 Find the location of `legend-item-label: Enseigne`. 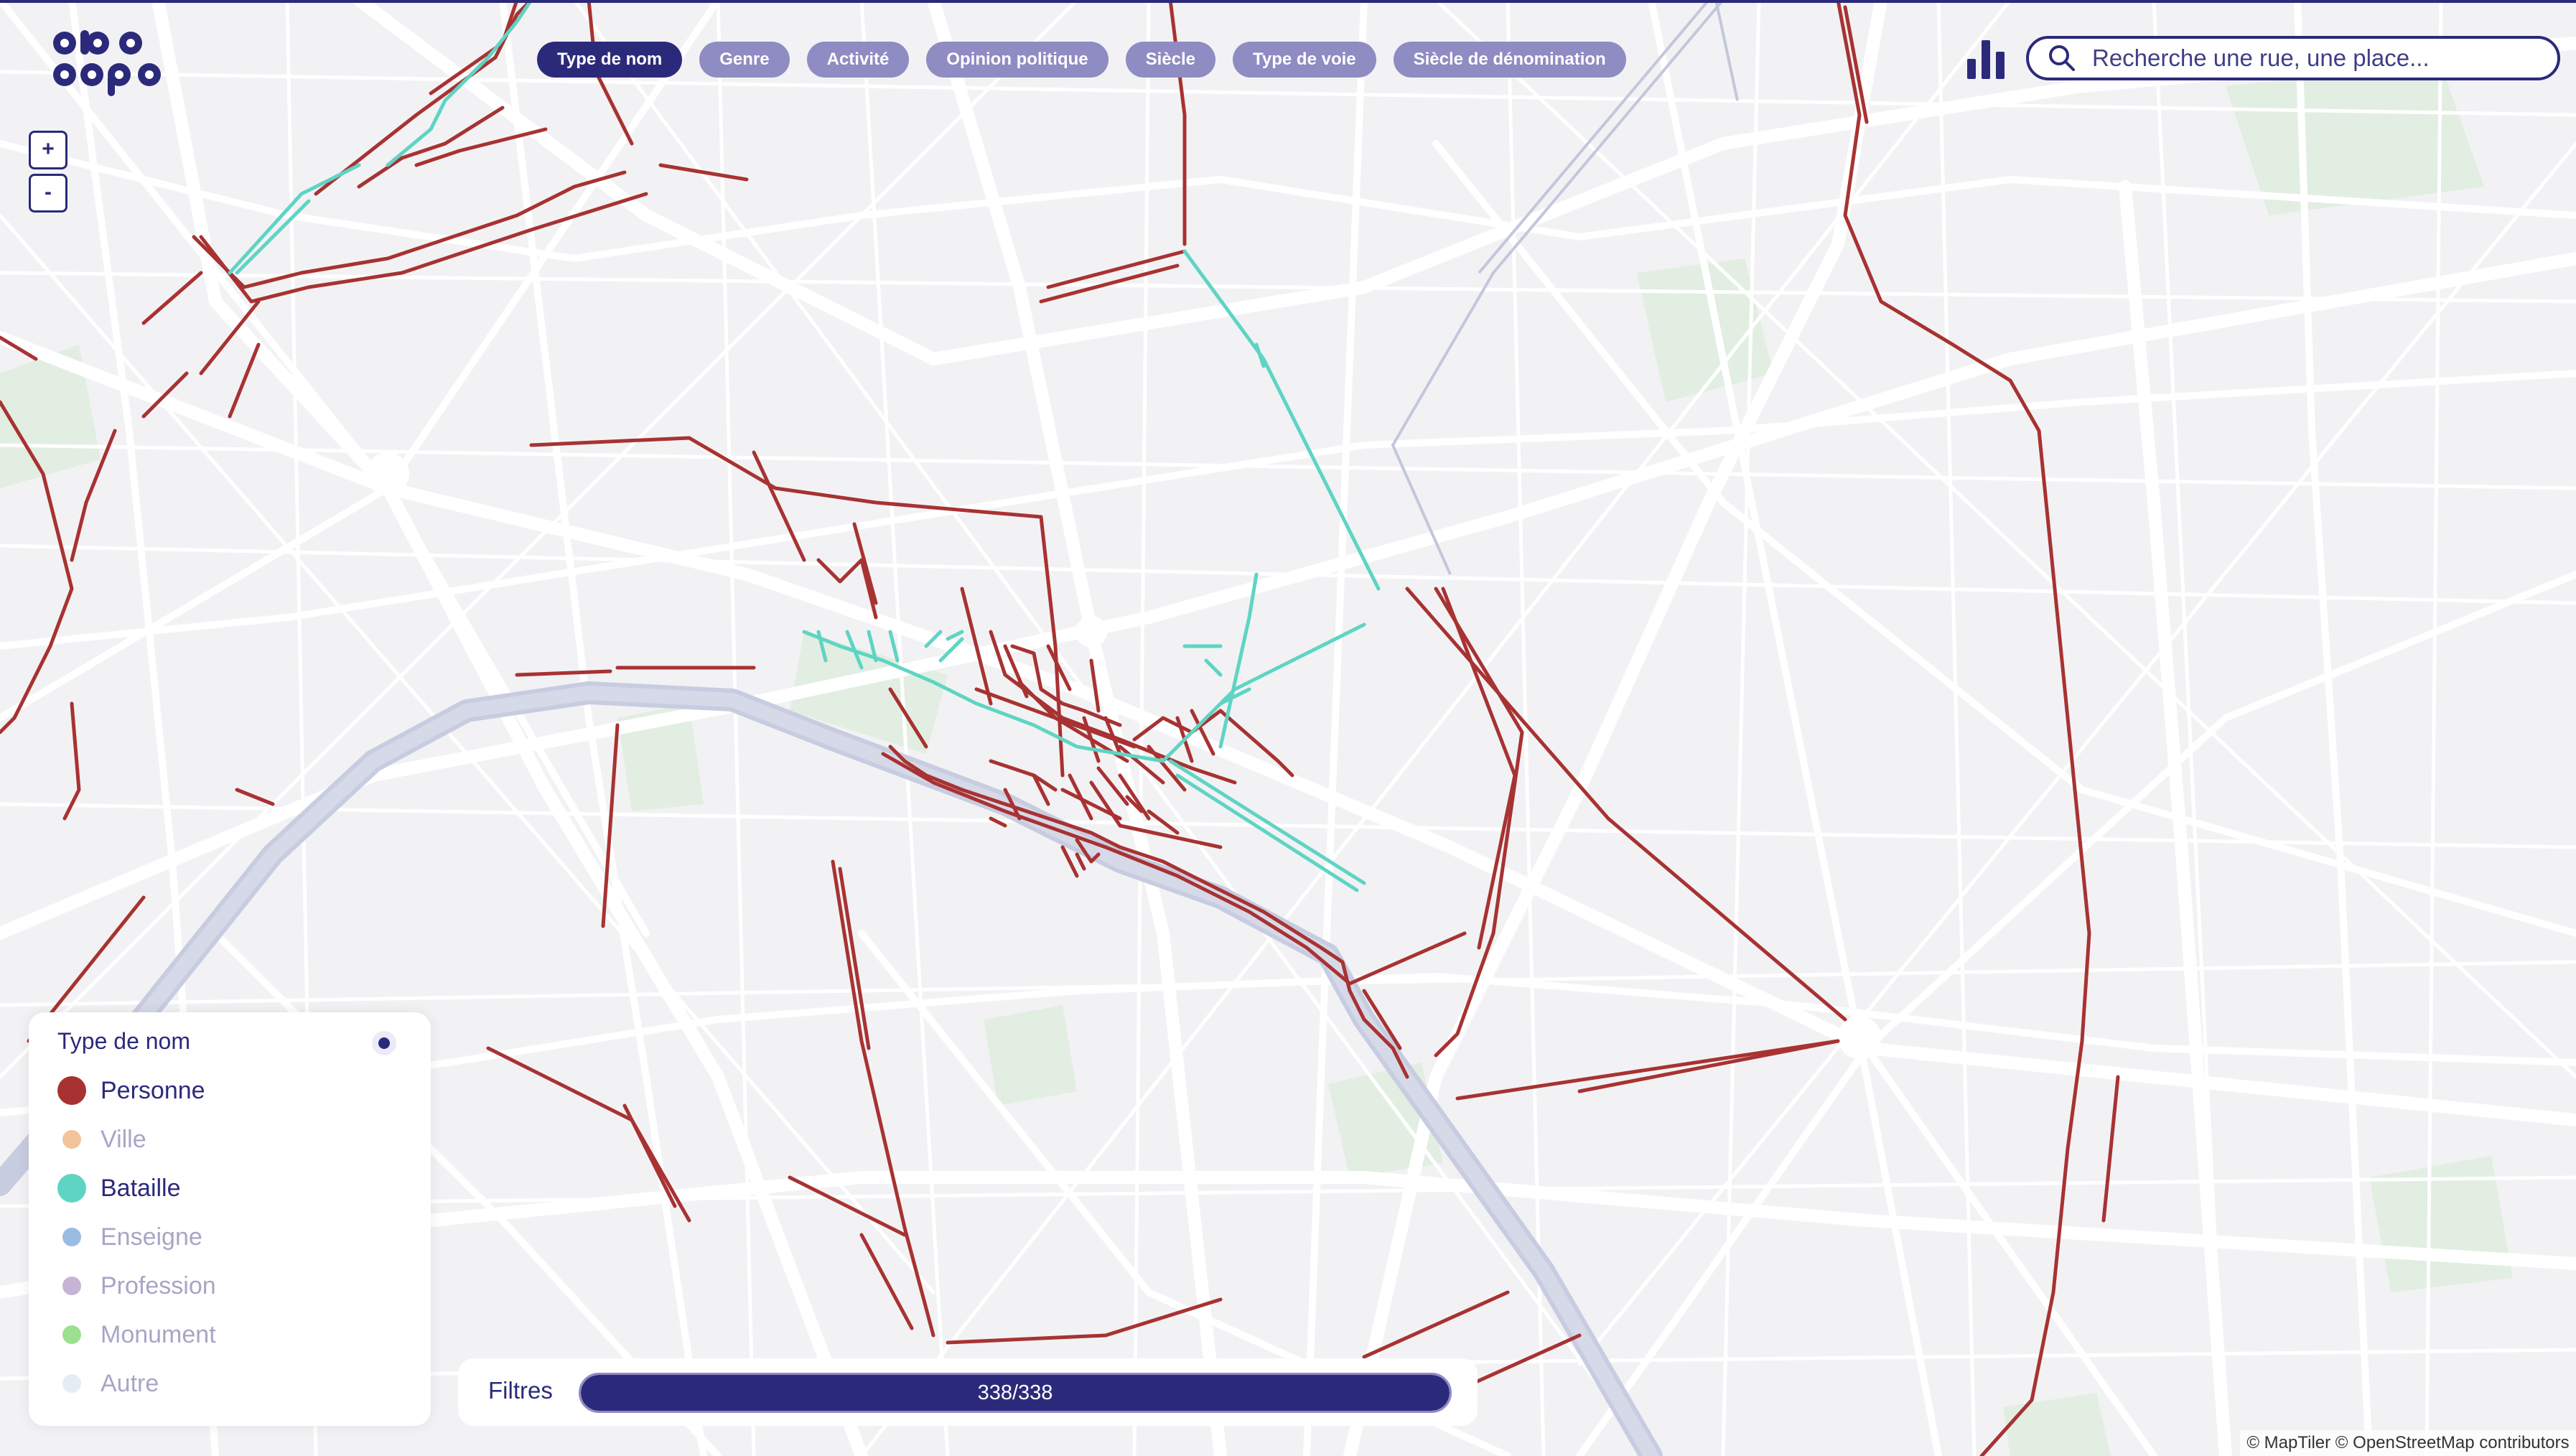

legend-item-label: Enseigne is located at coordinates (151, 1237).